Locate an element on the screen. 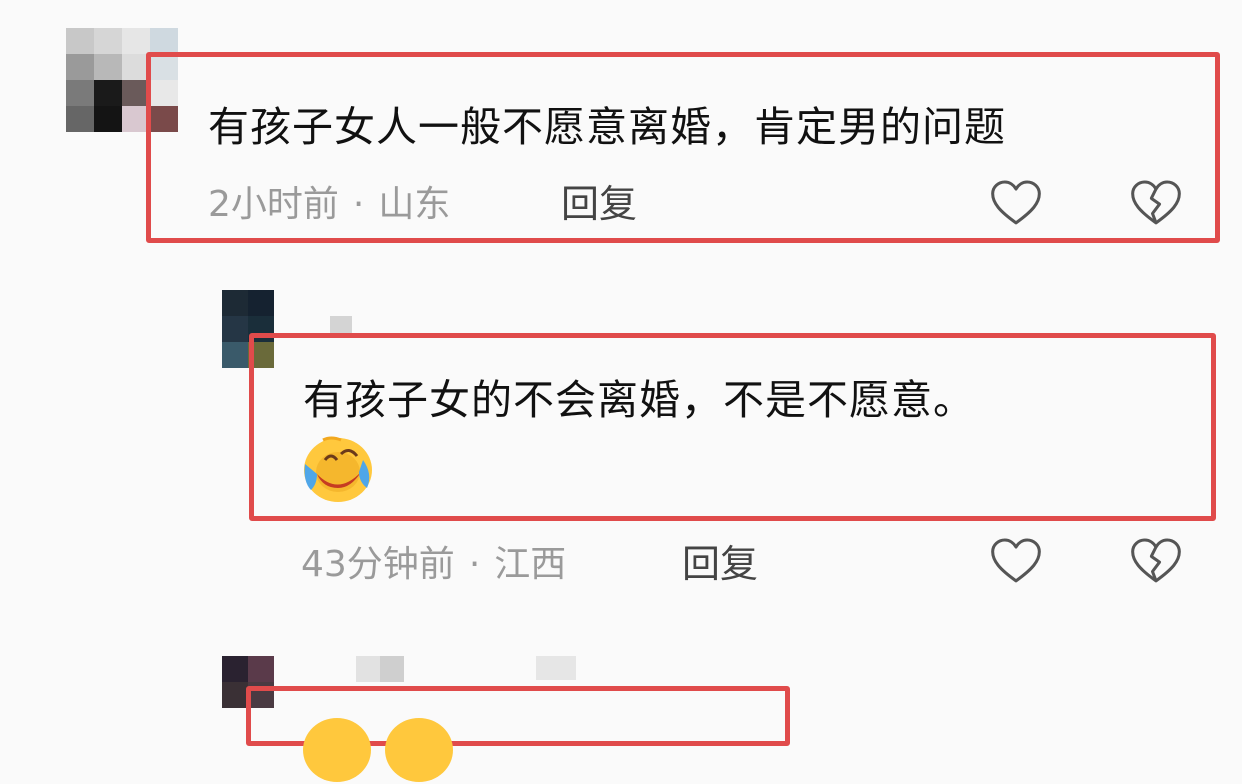 The height and width of the screenshot is (784, 1242). comment-text: 有孩子女人一般不愿意离婚，肯定男的问题 is located at coordinates (607, 127).